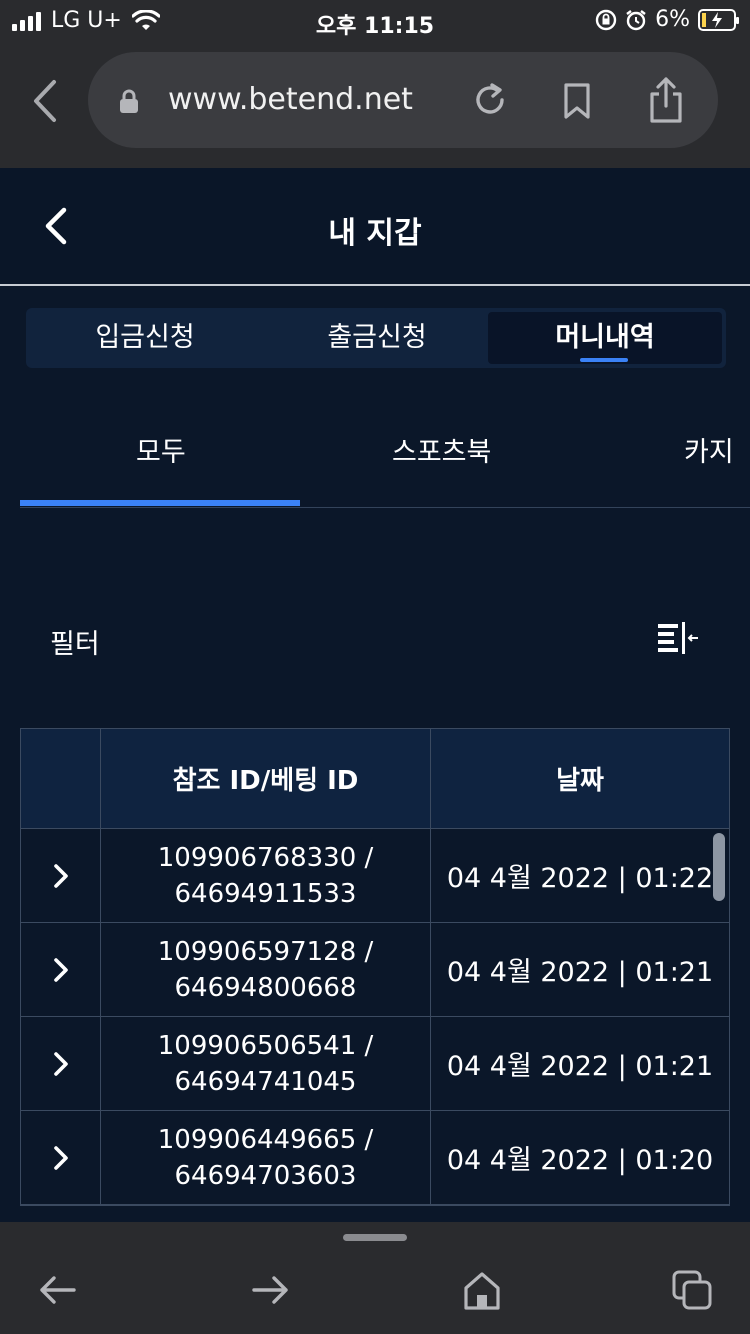  Describe the element at coordinates (490, 100) in the screenshot. I see `reload-icon` at that location.